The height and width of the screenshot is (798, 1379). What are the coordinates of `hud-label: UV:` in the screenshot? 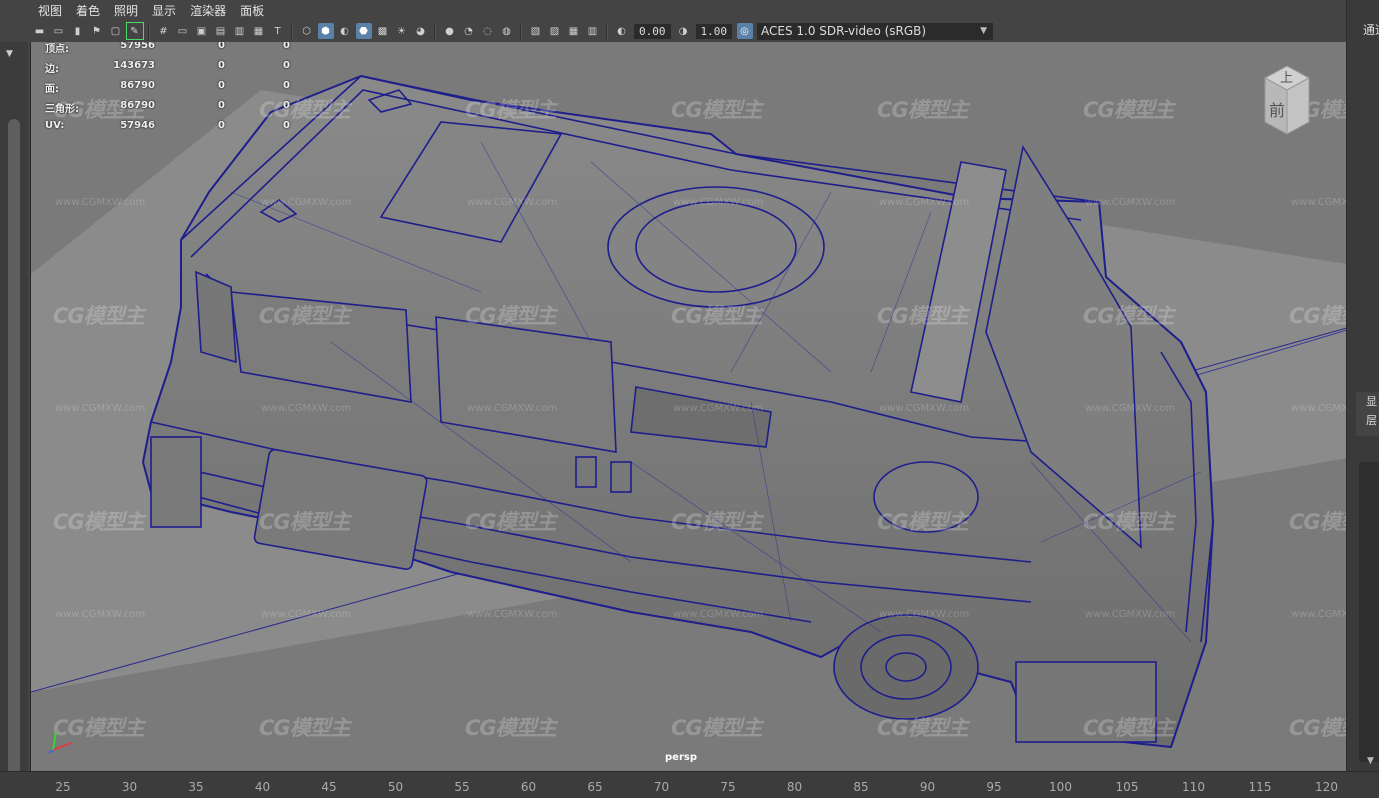 It's located at (55, 125).